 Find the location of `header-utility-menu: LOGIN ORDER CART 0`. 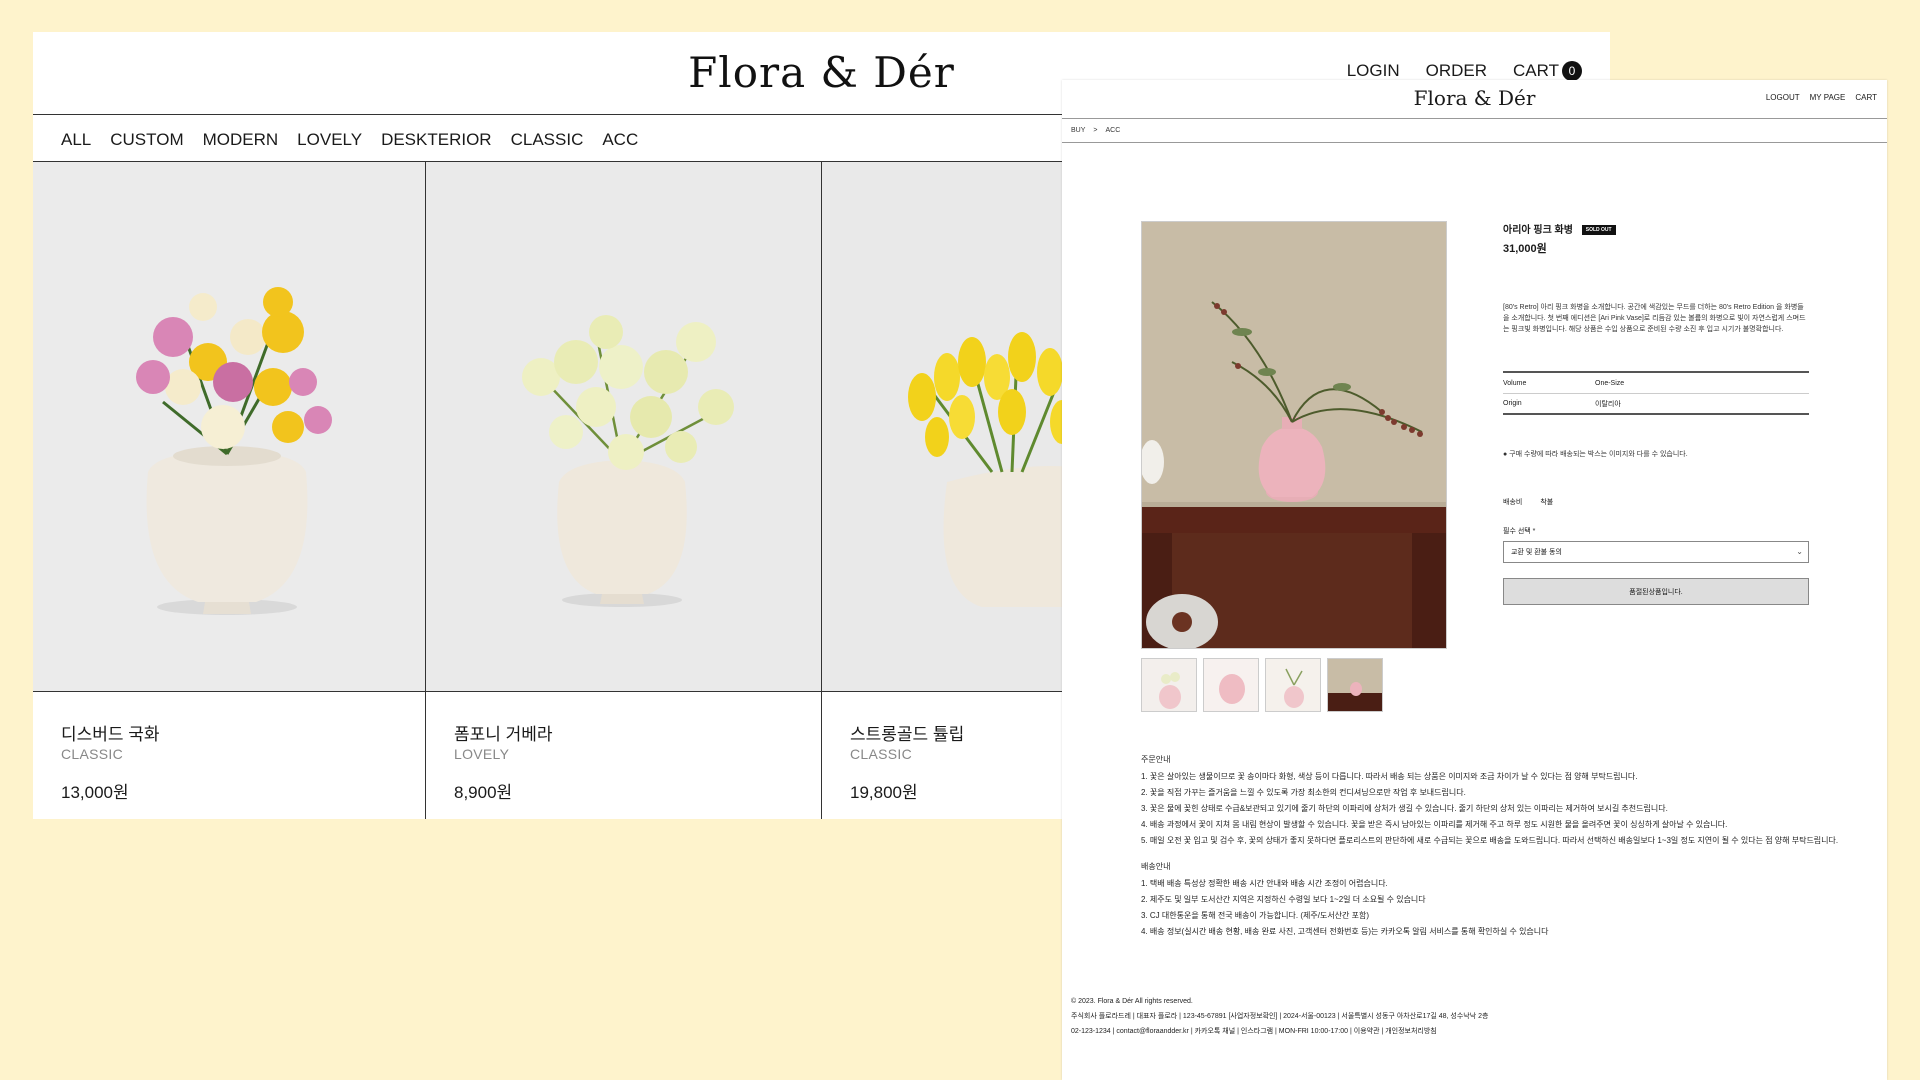

header-utility-menu: LOGIN ORDER CART 0 is located at coordinates (1464, 71).